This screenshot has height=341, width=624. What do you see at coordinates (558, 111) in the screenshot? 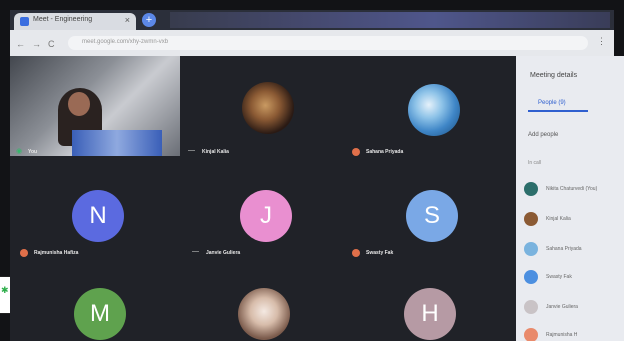
I see `active-tab-indicator` at bounding box center [558, 111].